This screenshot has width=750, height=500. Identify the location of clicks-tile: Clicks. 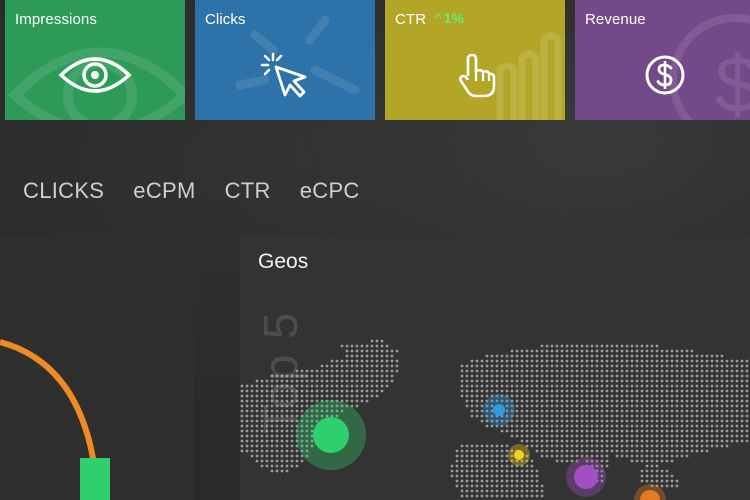
(285, 60).